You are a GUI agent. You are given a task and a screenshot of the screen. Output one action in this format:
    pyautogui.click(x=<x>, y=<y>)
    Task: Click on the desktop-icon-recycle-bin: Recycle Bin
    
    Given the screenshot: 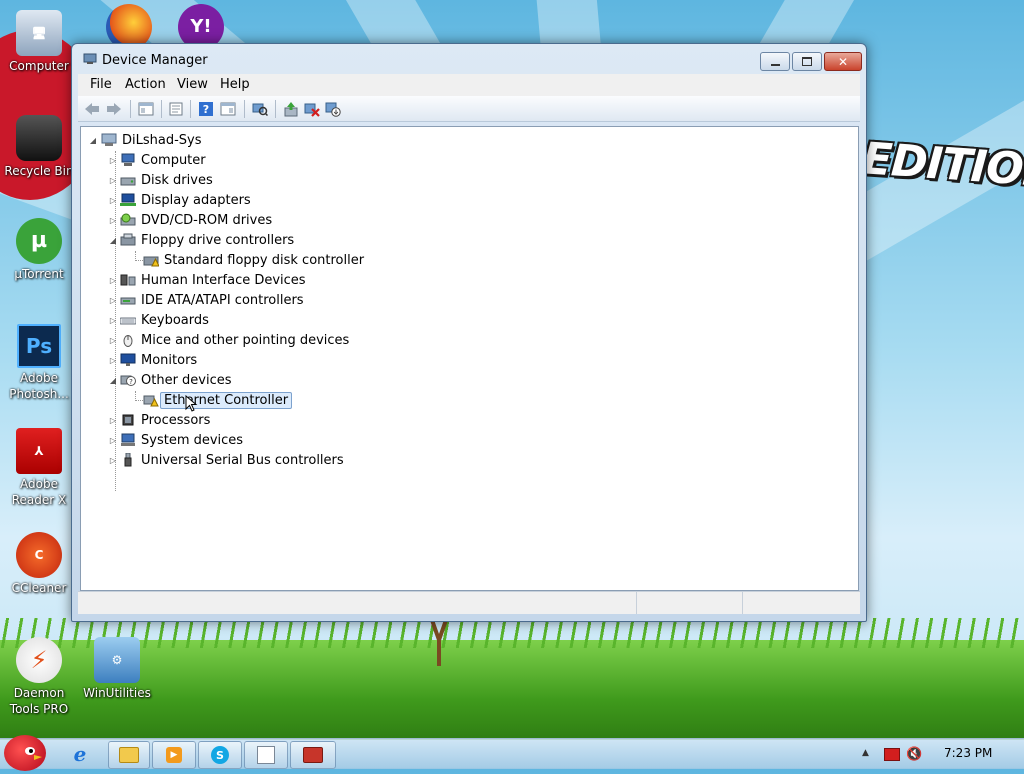 What is the action you would take?
    pyautogui.click(x=39, y=147)
    